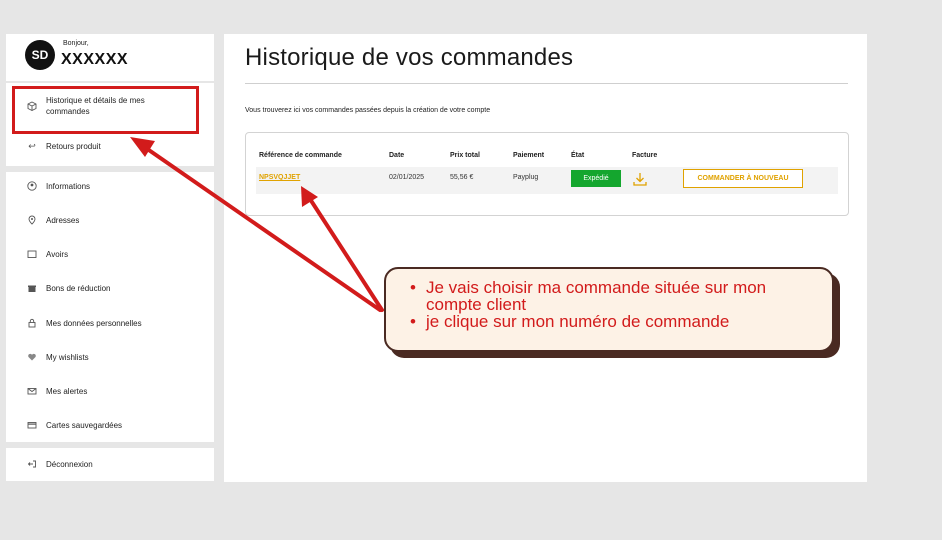  Describe the element at coordinates (462, 177) in the screenshot. I see `order-total: 55,56 €` at that location.